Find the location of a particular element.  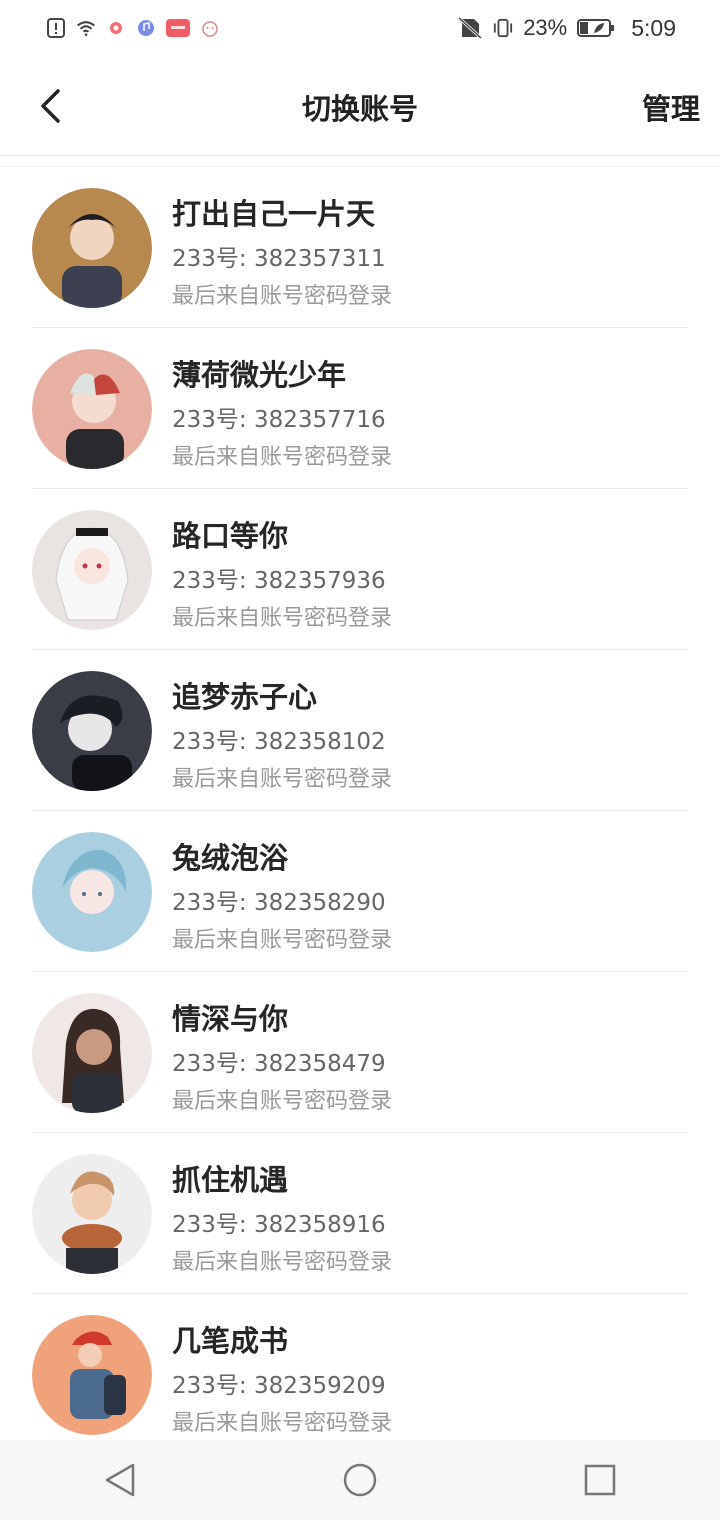

home-circle-icon is located at coordinates (360, 1480).